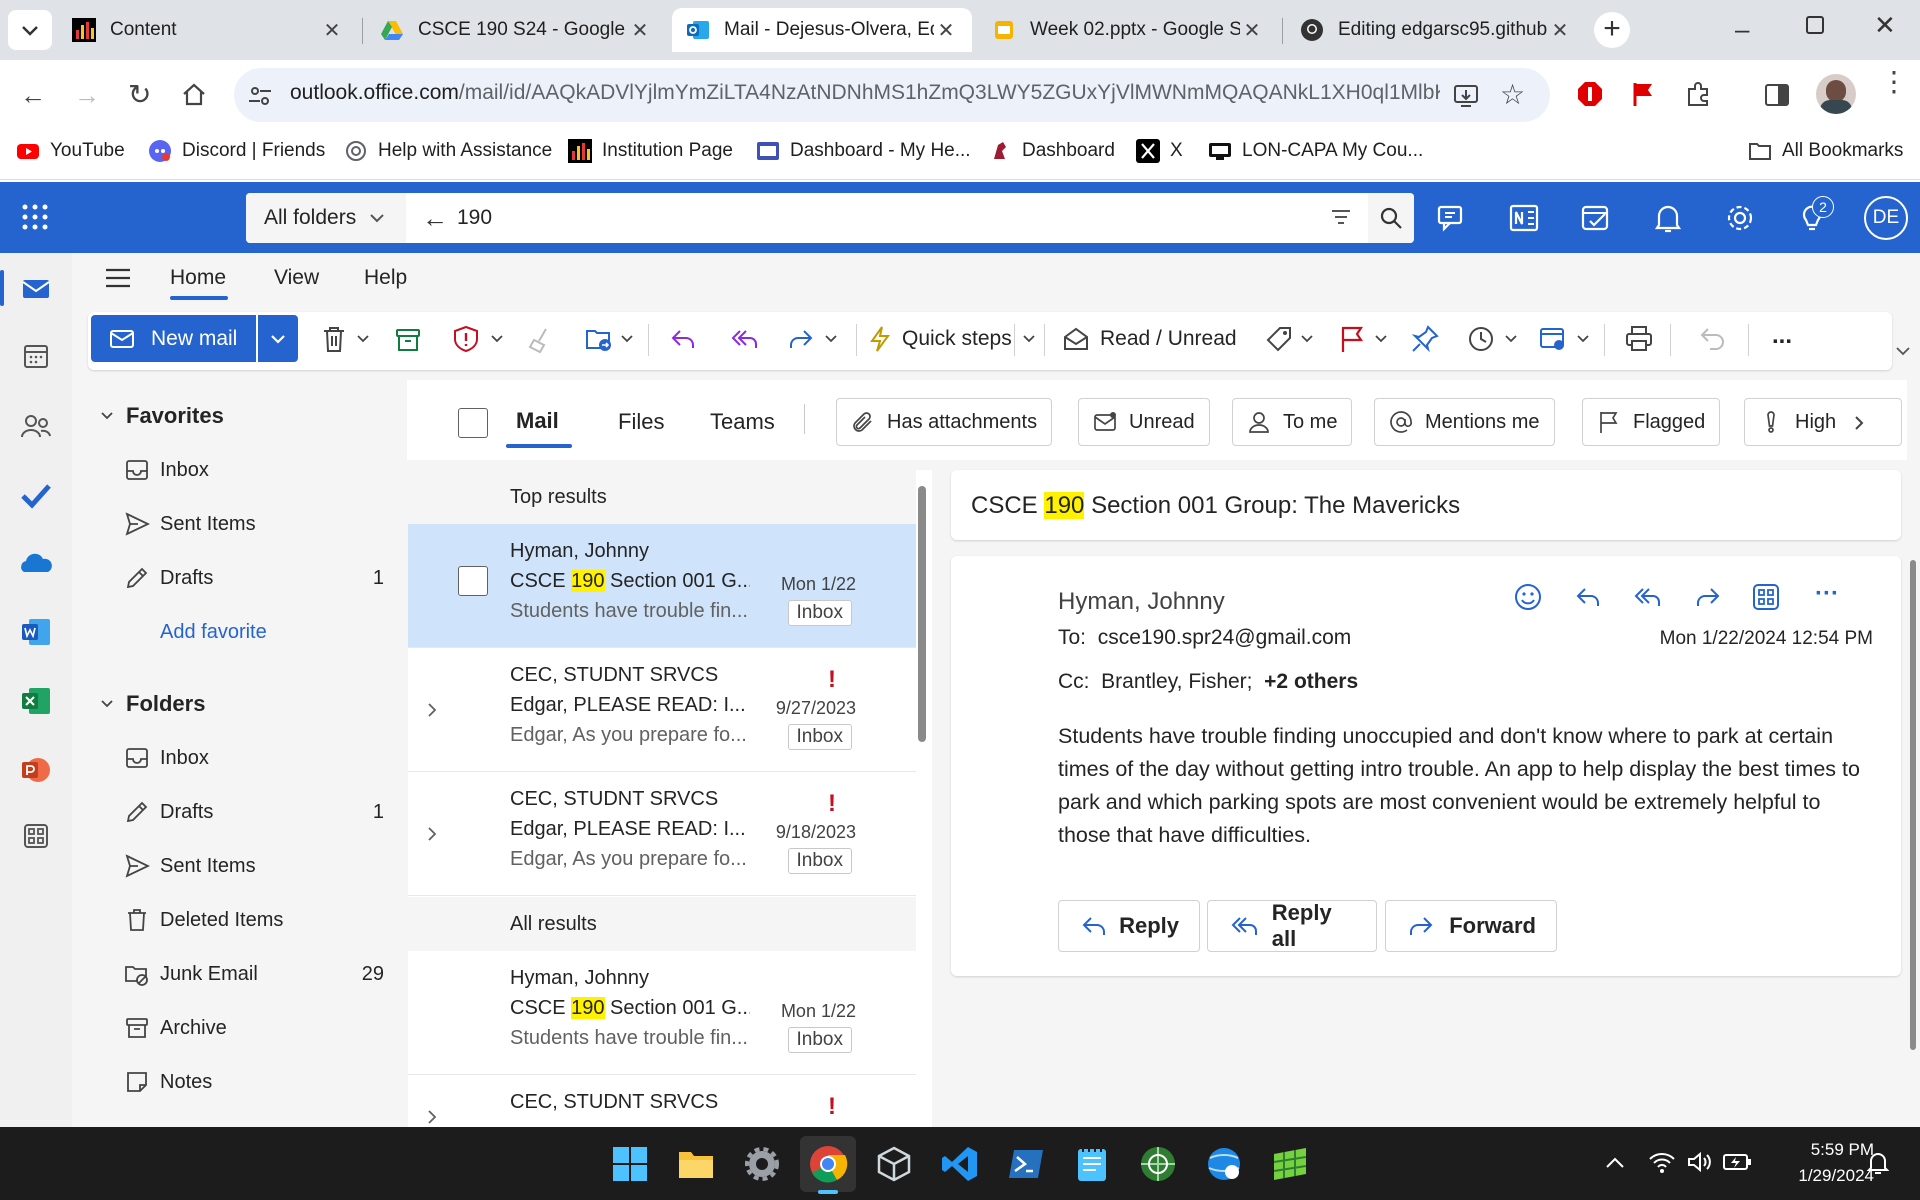  Describe the element at coordinates (435, 218) in the screenshot. I see `search-back-icon: ←` at that location.